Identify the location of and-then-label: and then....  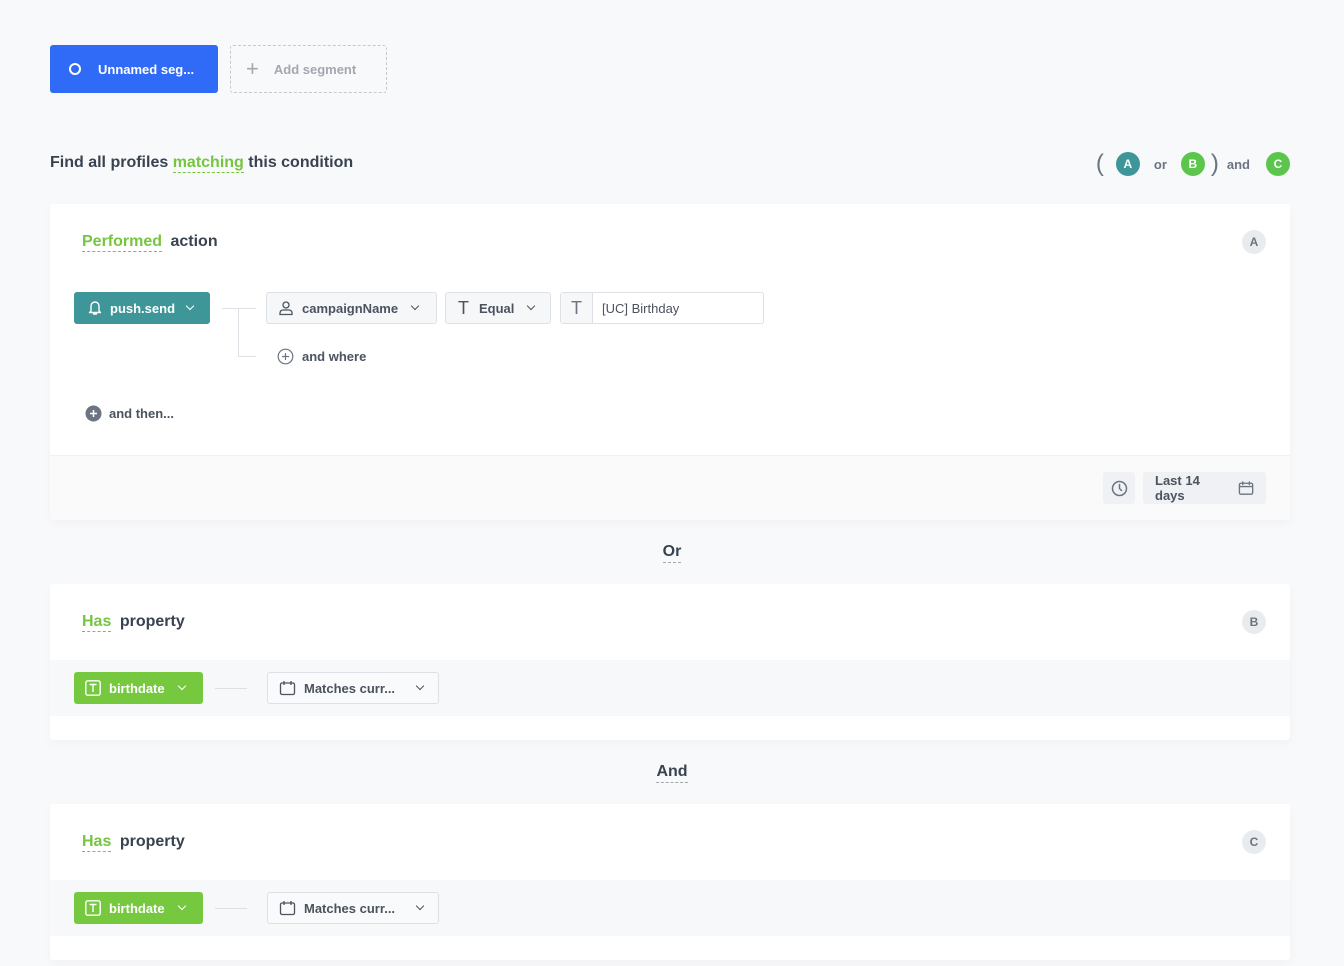
(141, 413).